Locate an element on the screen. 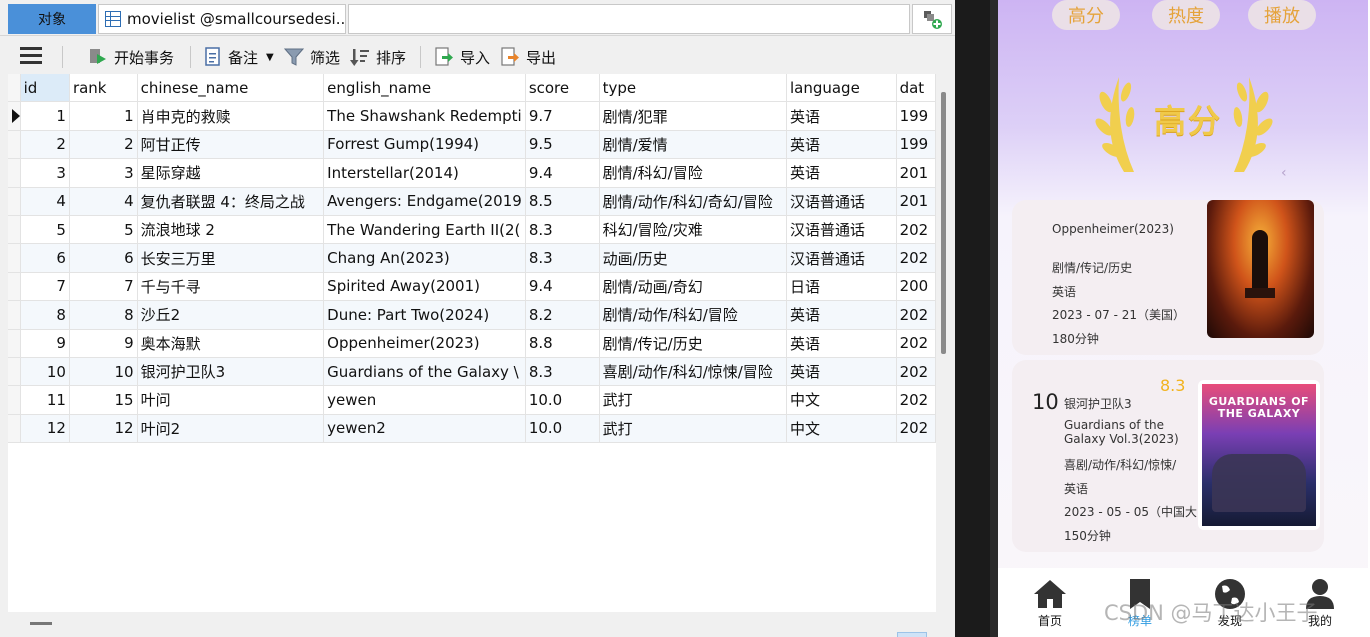  table-cell: 喜剧/动作/科幻/惊悚/冒险 is located at coordinates (693, 372).